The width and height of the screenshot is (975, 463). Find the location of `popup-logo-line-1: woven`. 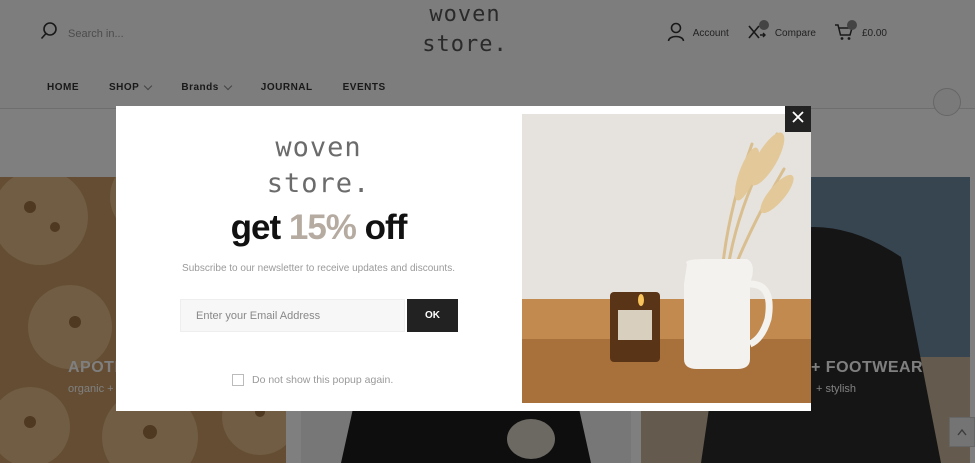

popup-logo-line-1: woven is located at coordinates (318, 147).